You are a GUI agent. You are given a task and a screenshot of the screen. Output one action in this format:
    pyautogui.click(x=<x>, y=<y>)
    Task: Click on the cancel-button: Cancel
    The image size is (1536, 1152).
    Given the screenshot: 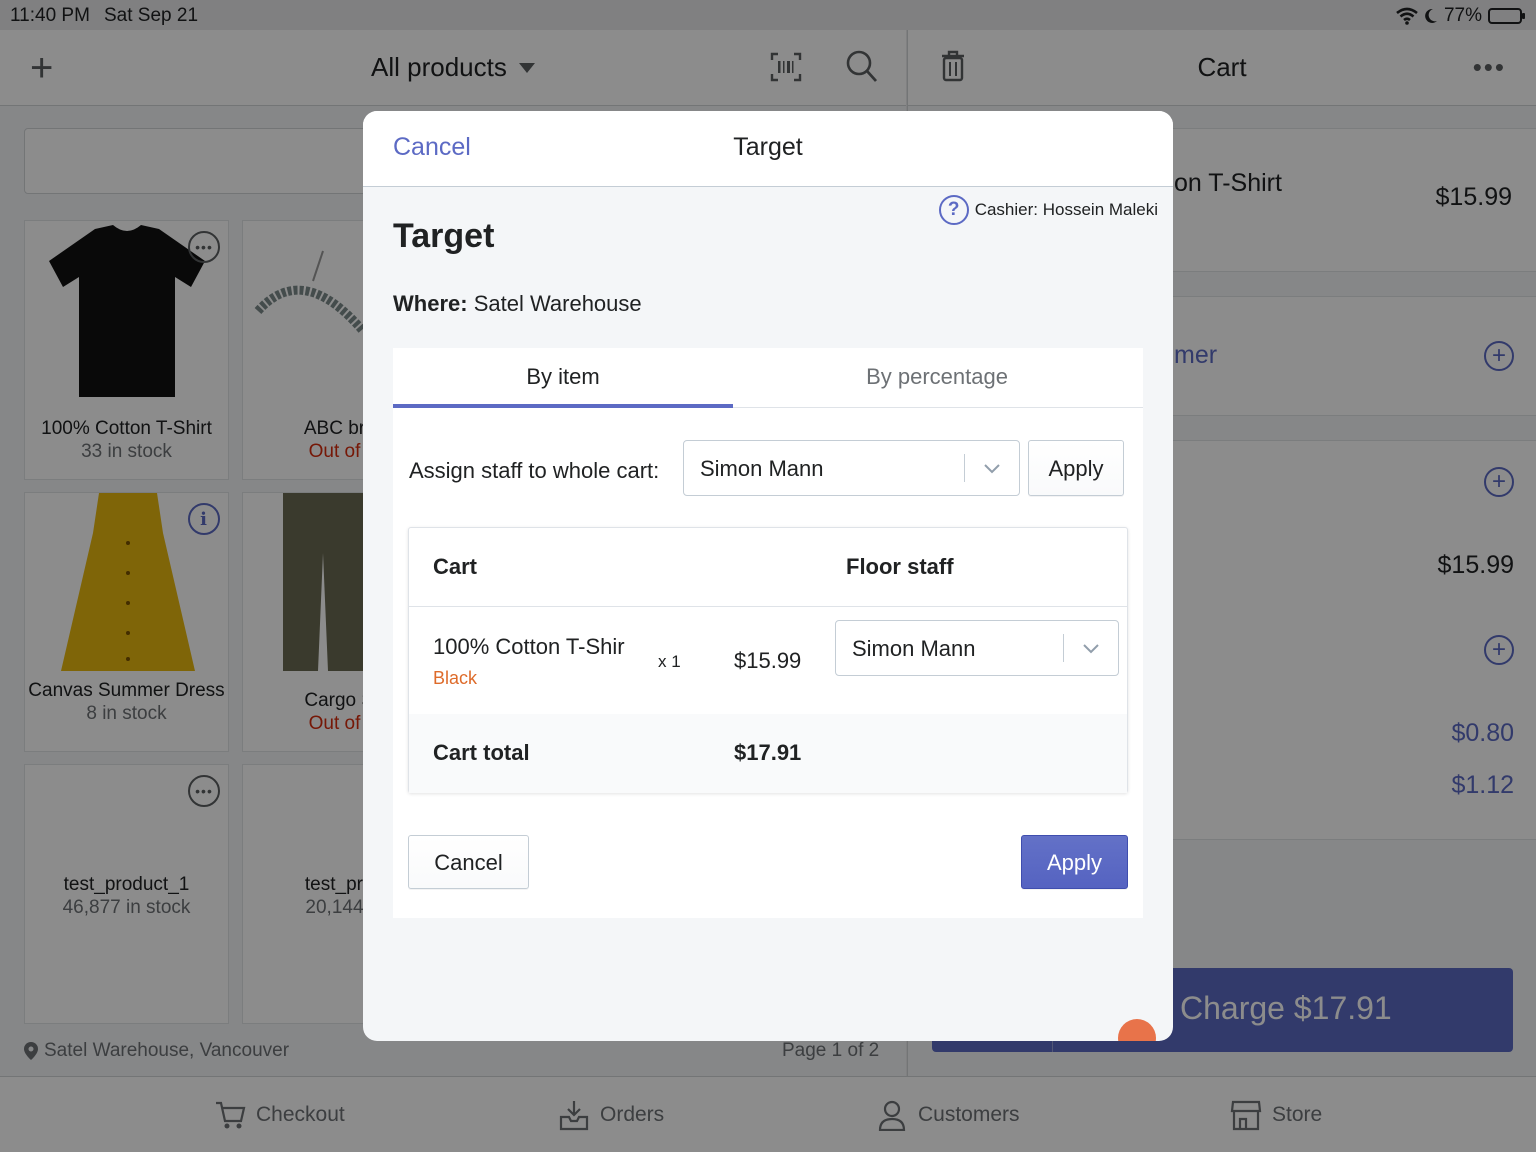 What is the action you would take?
    pyautogui.click(x=468, y=862)
    